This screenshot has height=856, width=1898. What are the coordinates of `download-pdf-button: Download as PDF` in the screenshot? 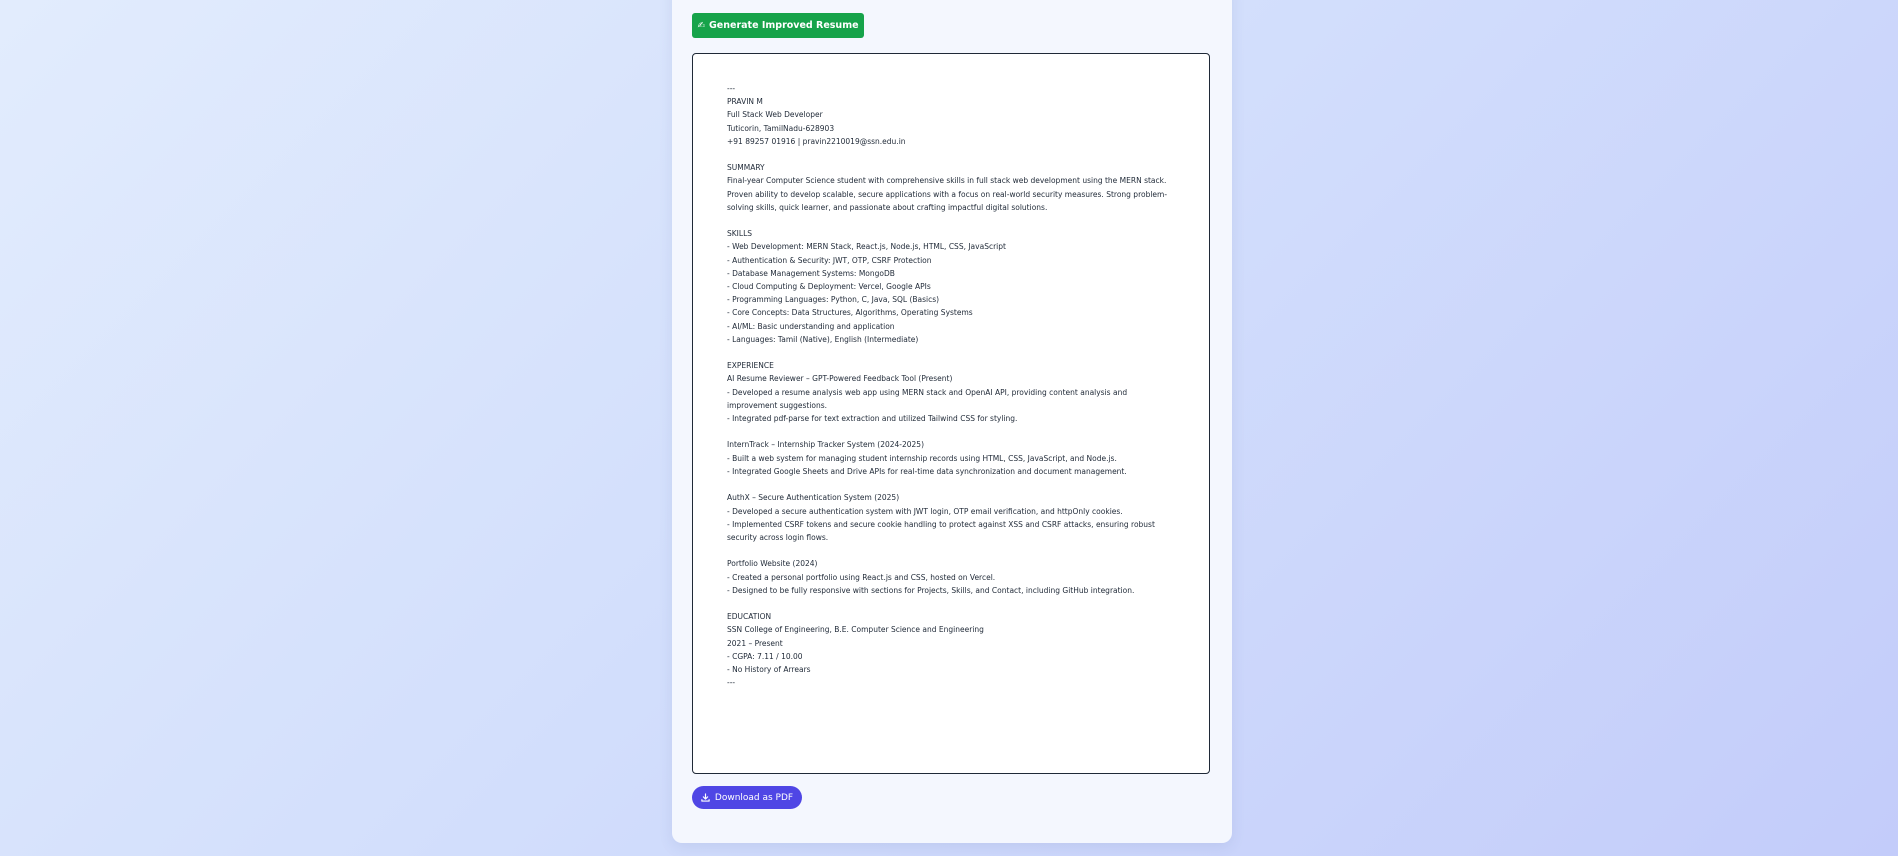 It's located at (747, 797).